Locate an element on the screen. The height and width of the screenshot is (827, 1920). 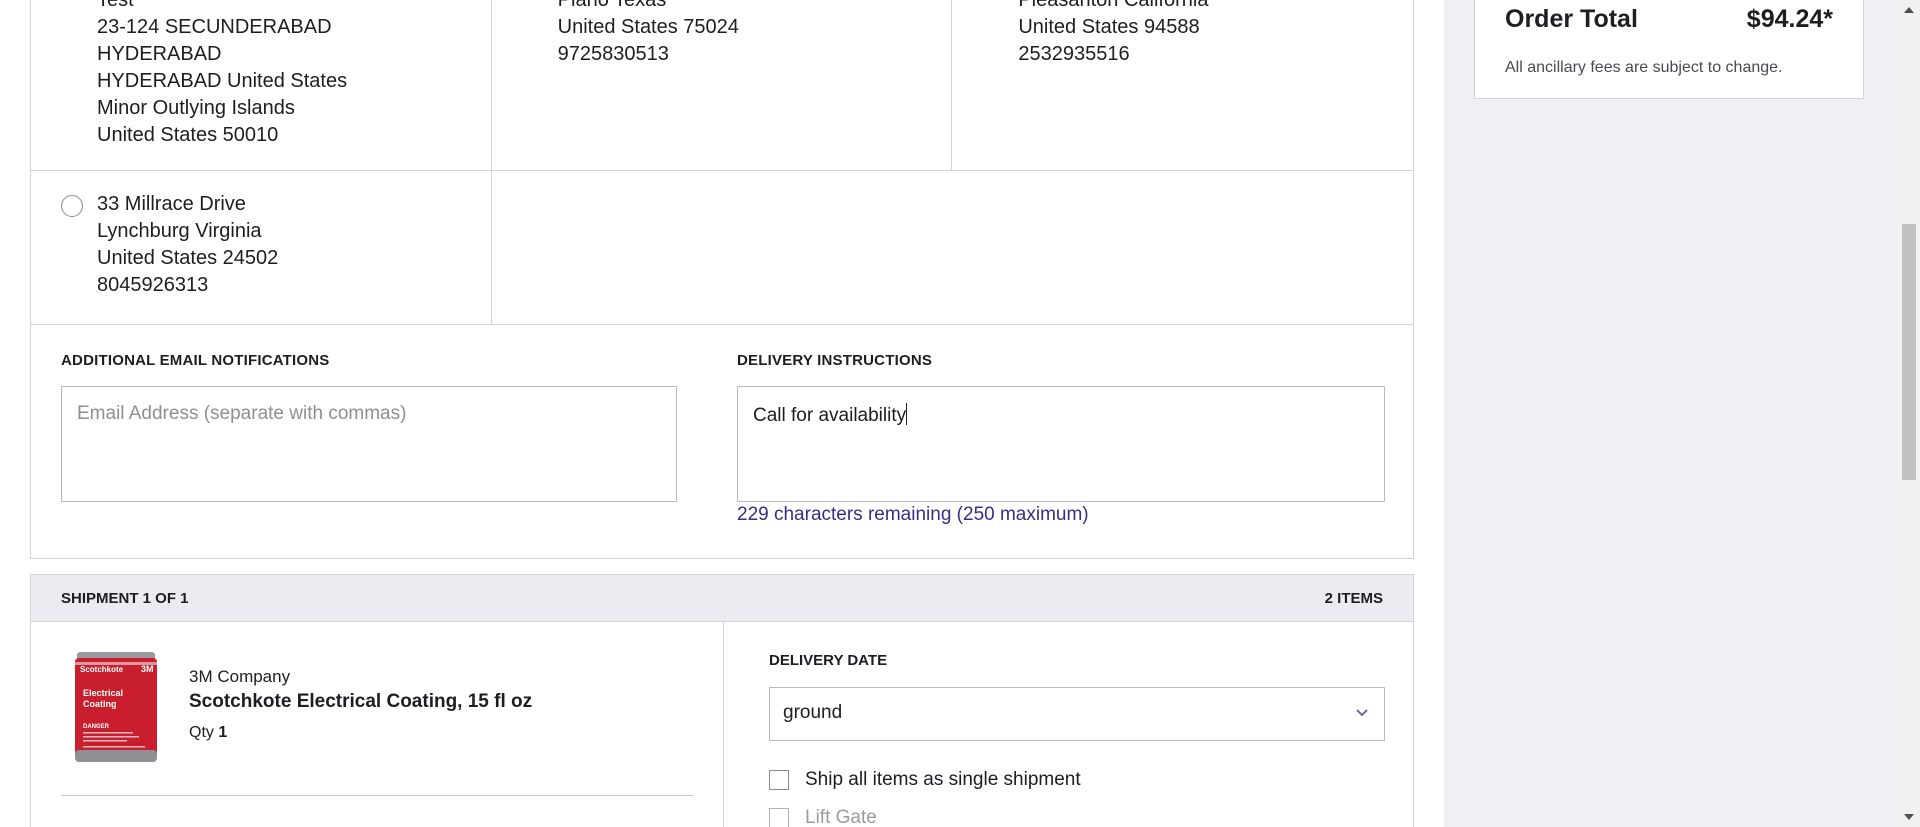
address-line: 23-124 SECUNDERABAD is located at coordinates (214, 27).